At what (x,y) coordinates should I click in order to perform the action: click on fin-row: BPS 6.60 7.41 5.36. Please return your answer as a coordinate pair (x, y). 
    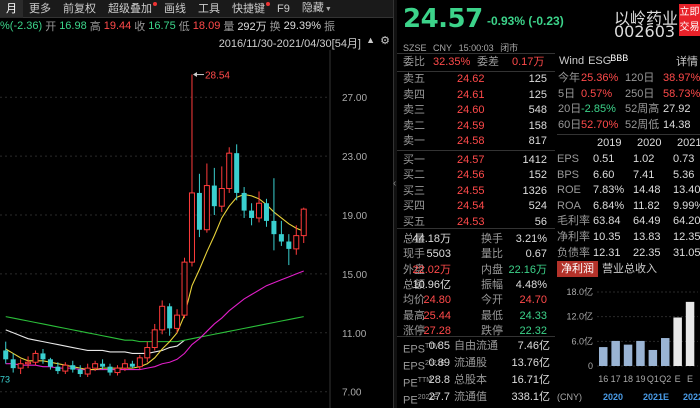
    Looking at the image, I should click on (628, 175).